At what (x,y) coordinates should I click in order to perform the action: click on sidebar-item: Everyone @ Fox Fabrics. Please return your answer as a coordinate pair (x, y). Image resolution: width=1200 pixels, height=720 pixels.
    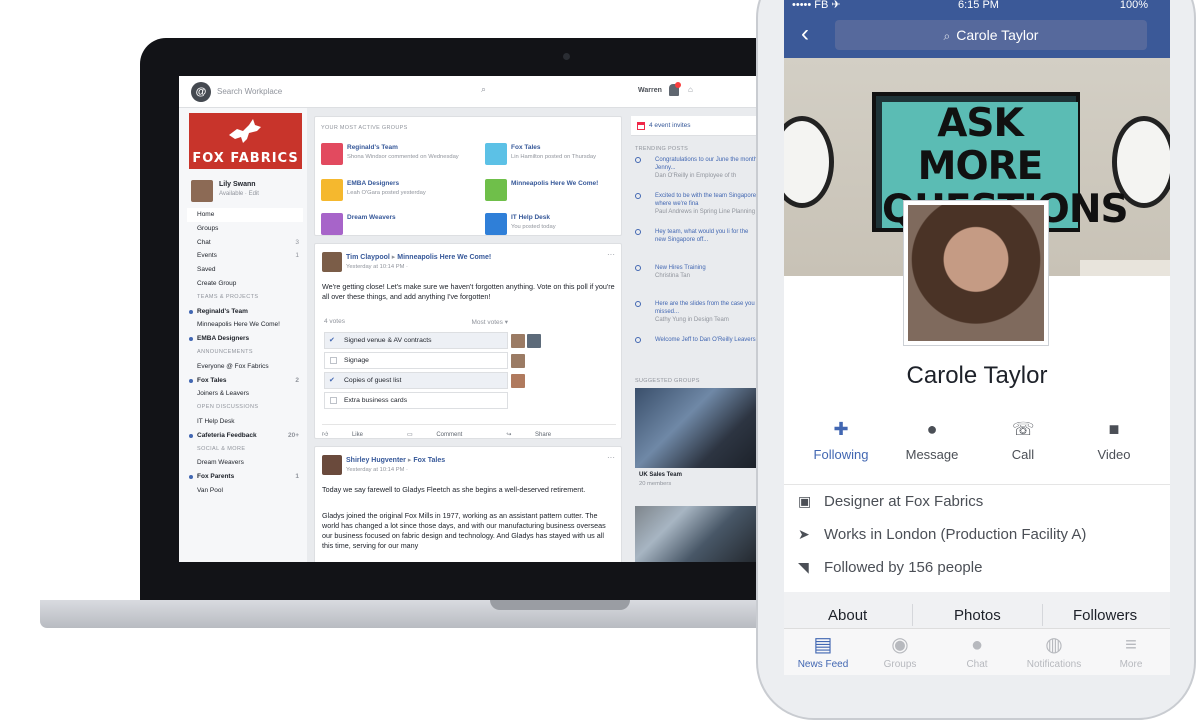
    Looking at the image, I should click on (245, 367).